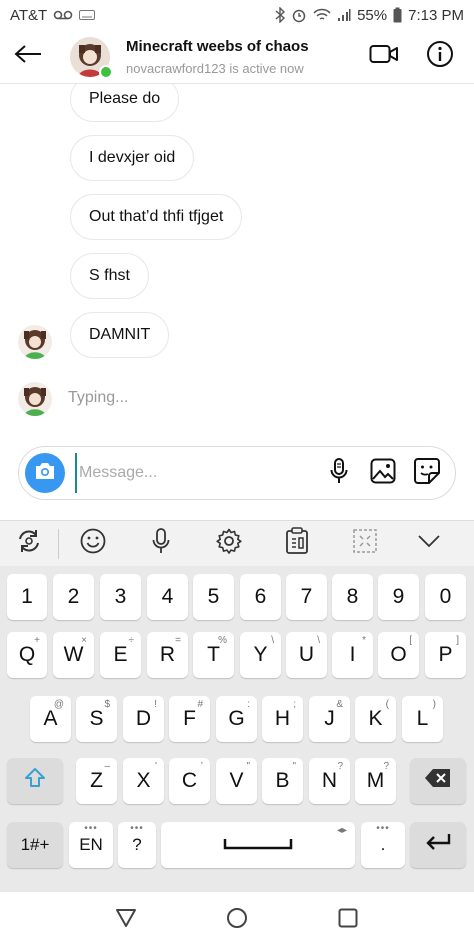 The height and width of the screenshot is (948, 474). I want to click on key-alt-char: ?, so click(340, 766).